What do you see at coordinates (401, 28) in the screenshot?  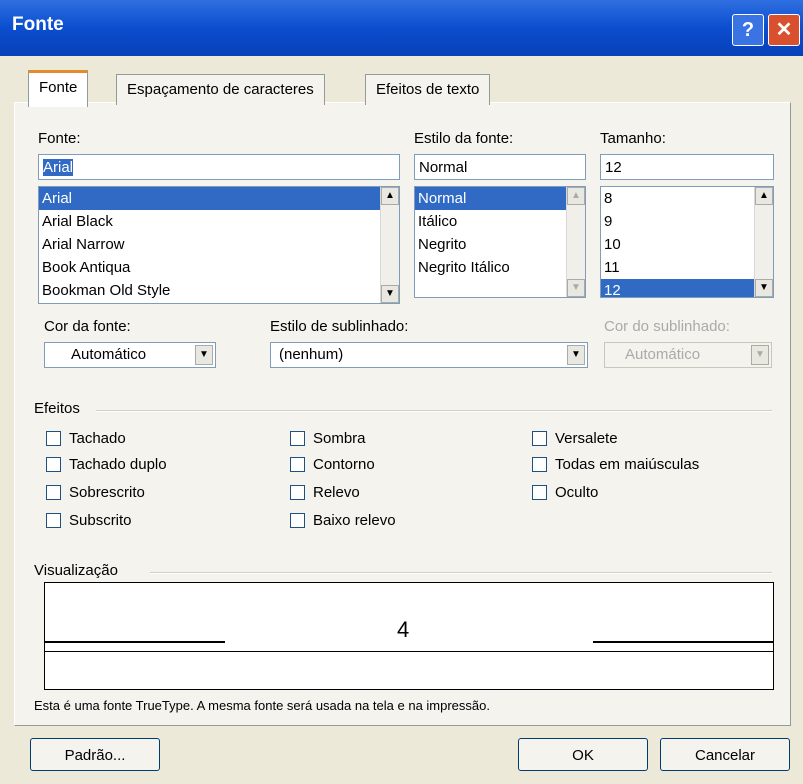 I see `title-bar: Fonte ? ✕` at bounding box center [401, 28].